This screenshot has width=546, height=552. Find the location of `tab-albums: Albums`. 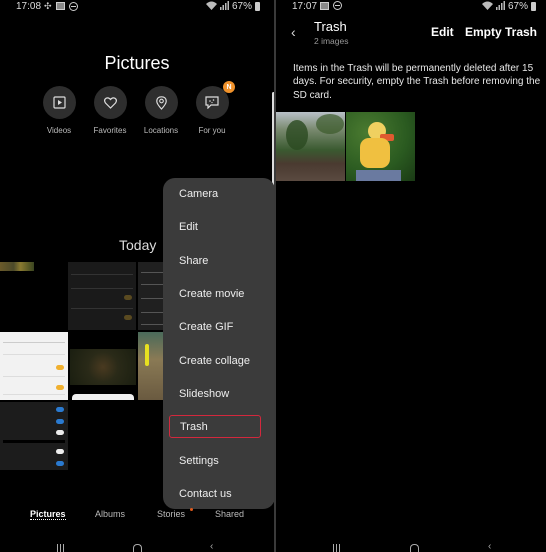

tab-albums: Albums is located at coordinates (110, 514).